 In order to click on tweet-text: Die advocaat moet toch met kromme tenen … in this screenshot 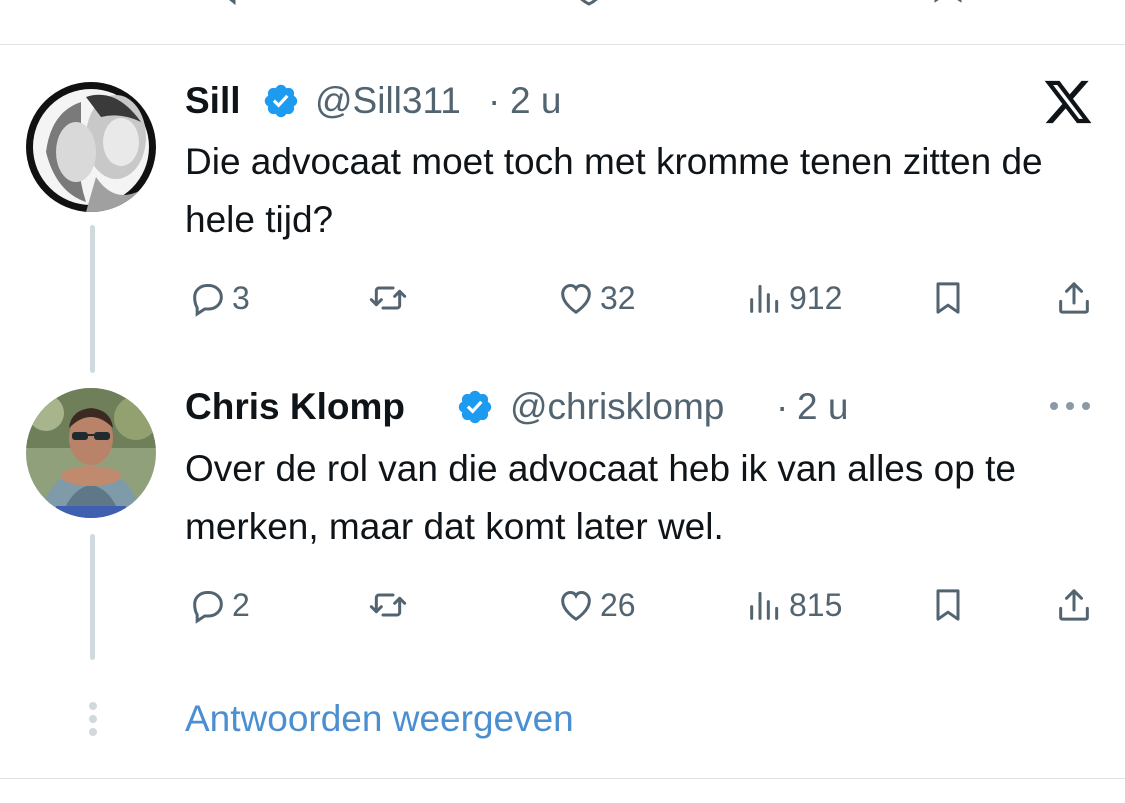, I will do `click(614, 190)`.